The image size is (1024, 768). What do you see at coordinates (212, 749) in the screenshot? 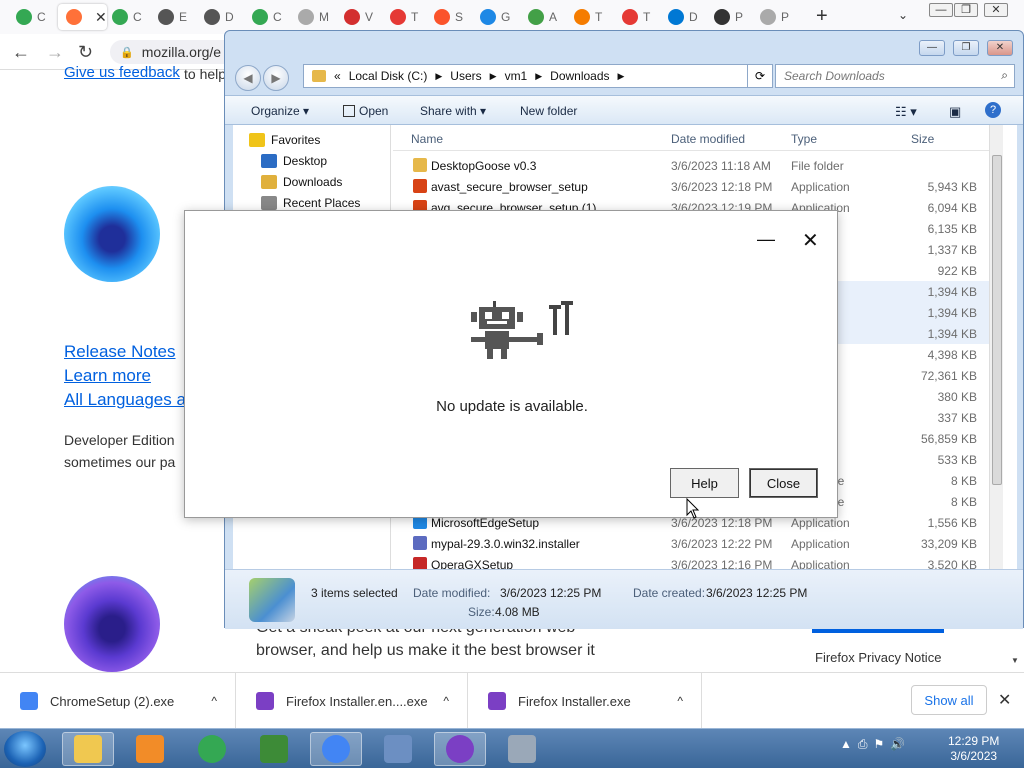
I see `taskbar-chrome` at bounding box center [212, 749].